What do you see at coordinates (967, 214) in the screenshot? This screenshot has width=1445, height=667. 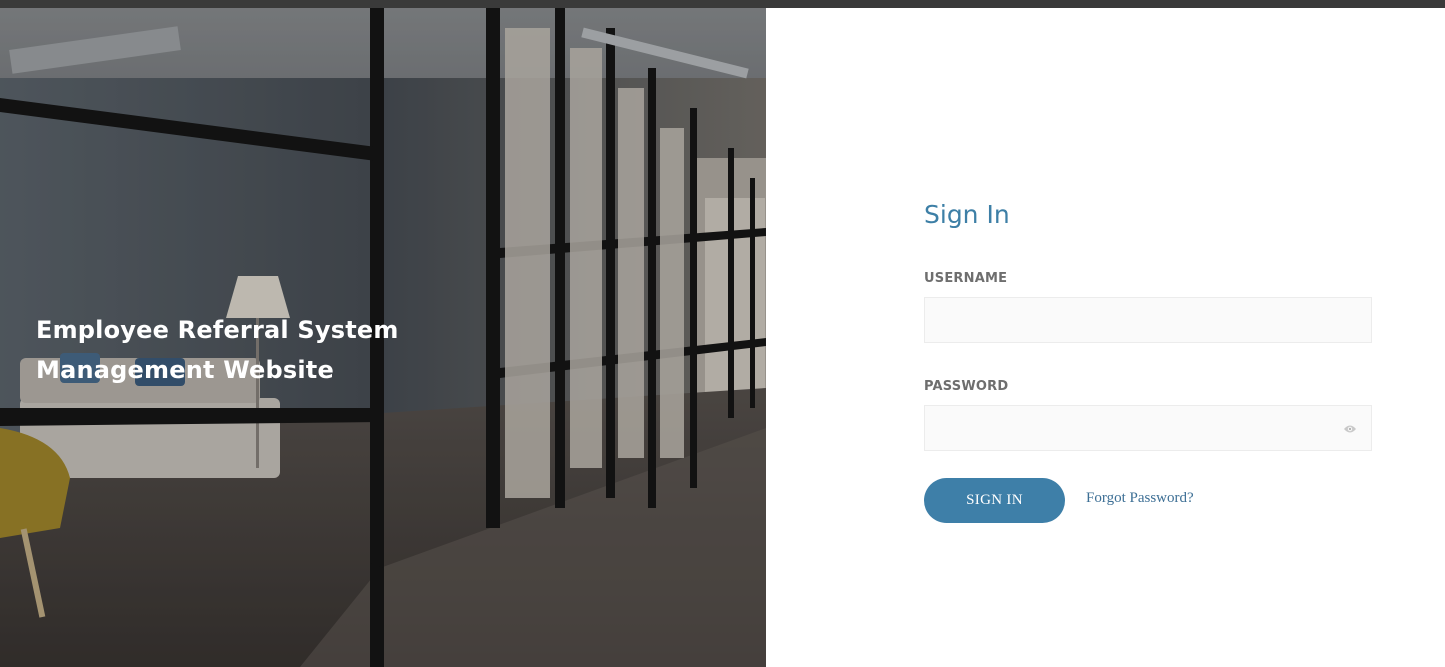 I see `sign-in-heading: Sign In` at bounding box center [967, 214].